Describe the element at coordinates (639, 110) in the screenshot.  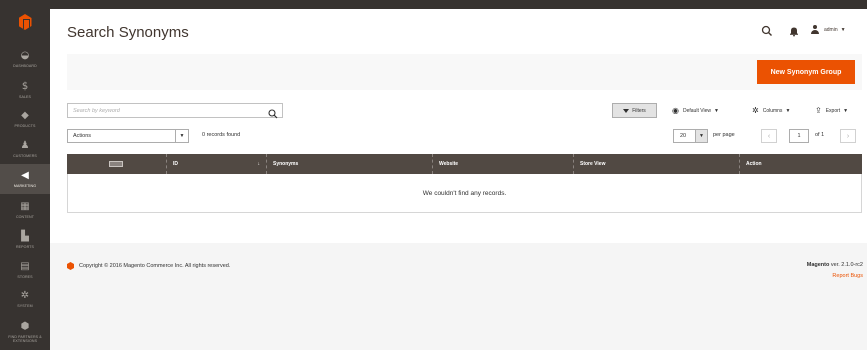
I see `filters-label: Filters` at that location.